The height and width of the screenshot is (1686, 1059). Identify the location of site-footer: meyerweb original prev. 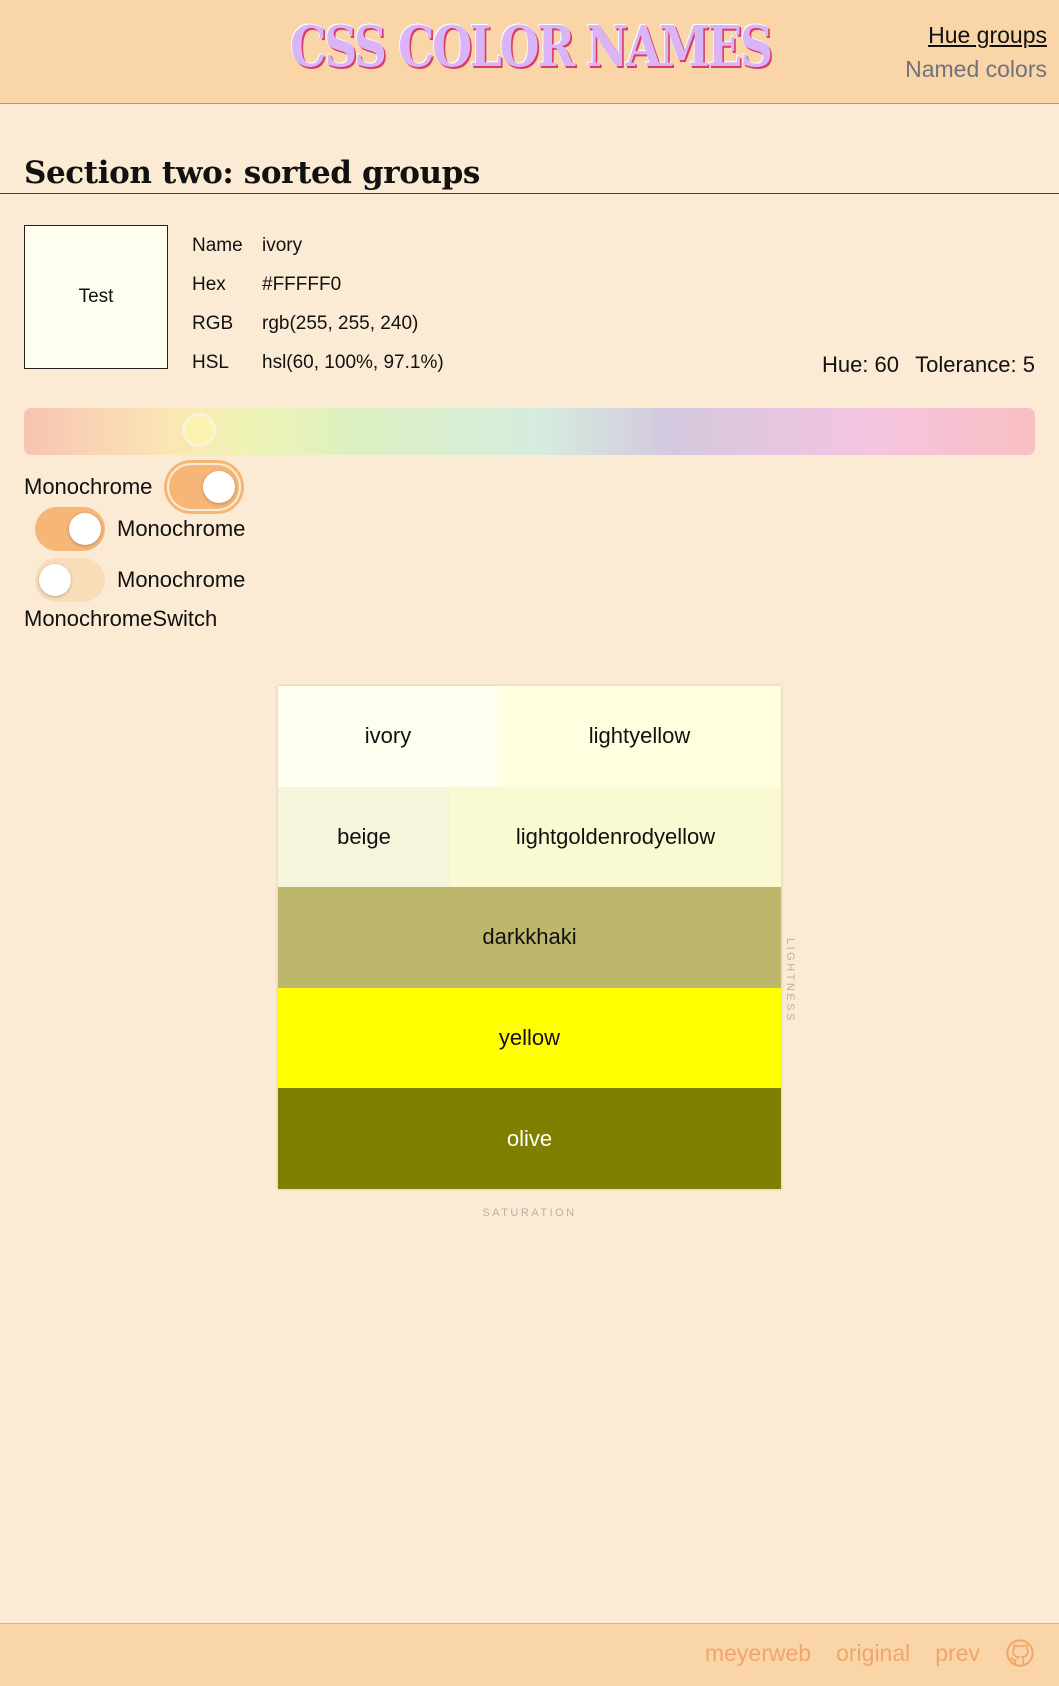
(529, 1654).